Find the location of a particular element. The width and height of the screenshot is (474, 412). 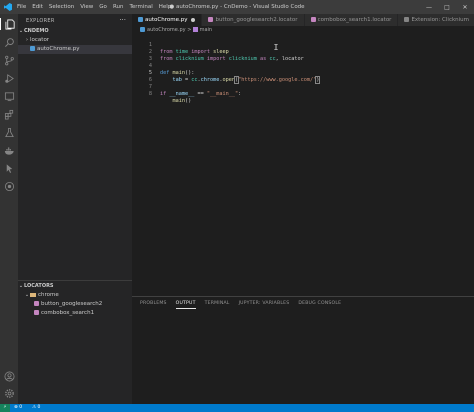

extensions-icon is located at coordinates (8, 114).